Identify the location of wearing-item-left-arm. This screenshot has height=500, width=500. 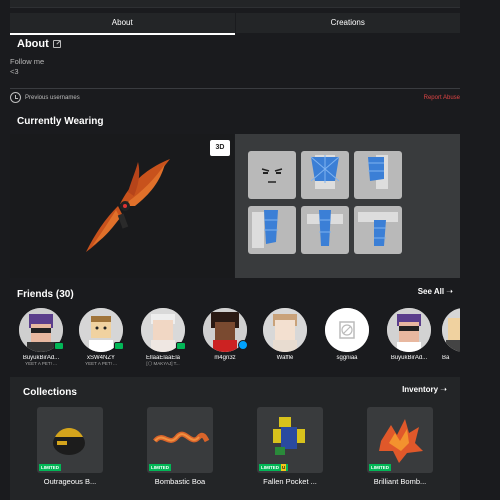
(272, 230).